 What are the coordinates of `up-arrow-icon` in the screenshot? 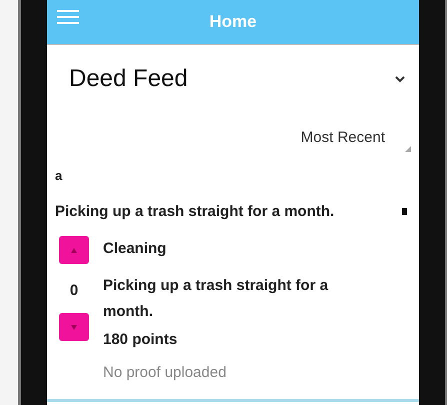 It's located at (74, 250).